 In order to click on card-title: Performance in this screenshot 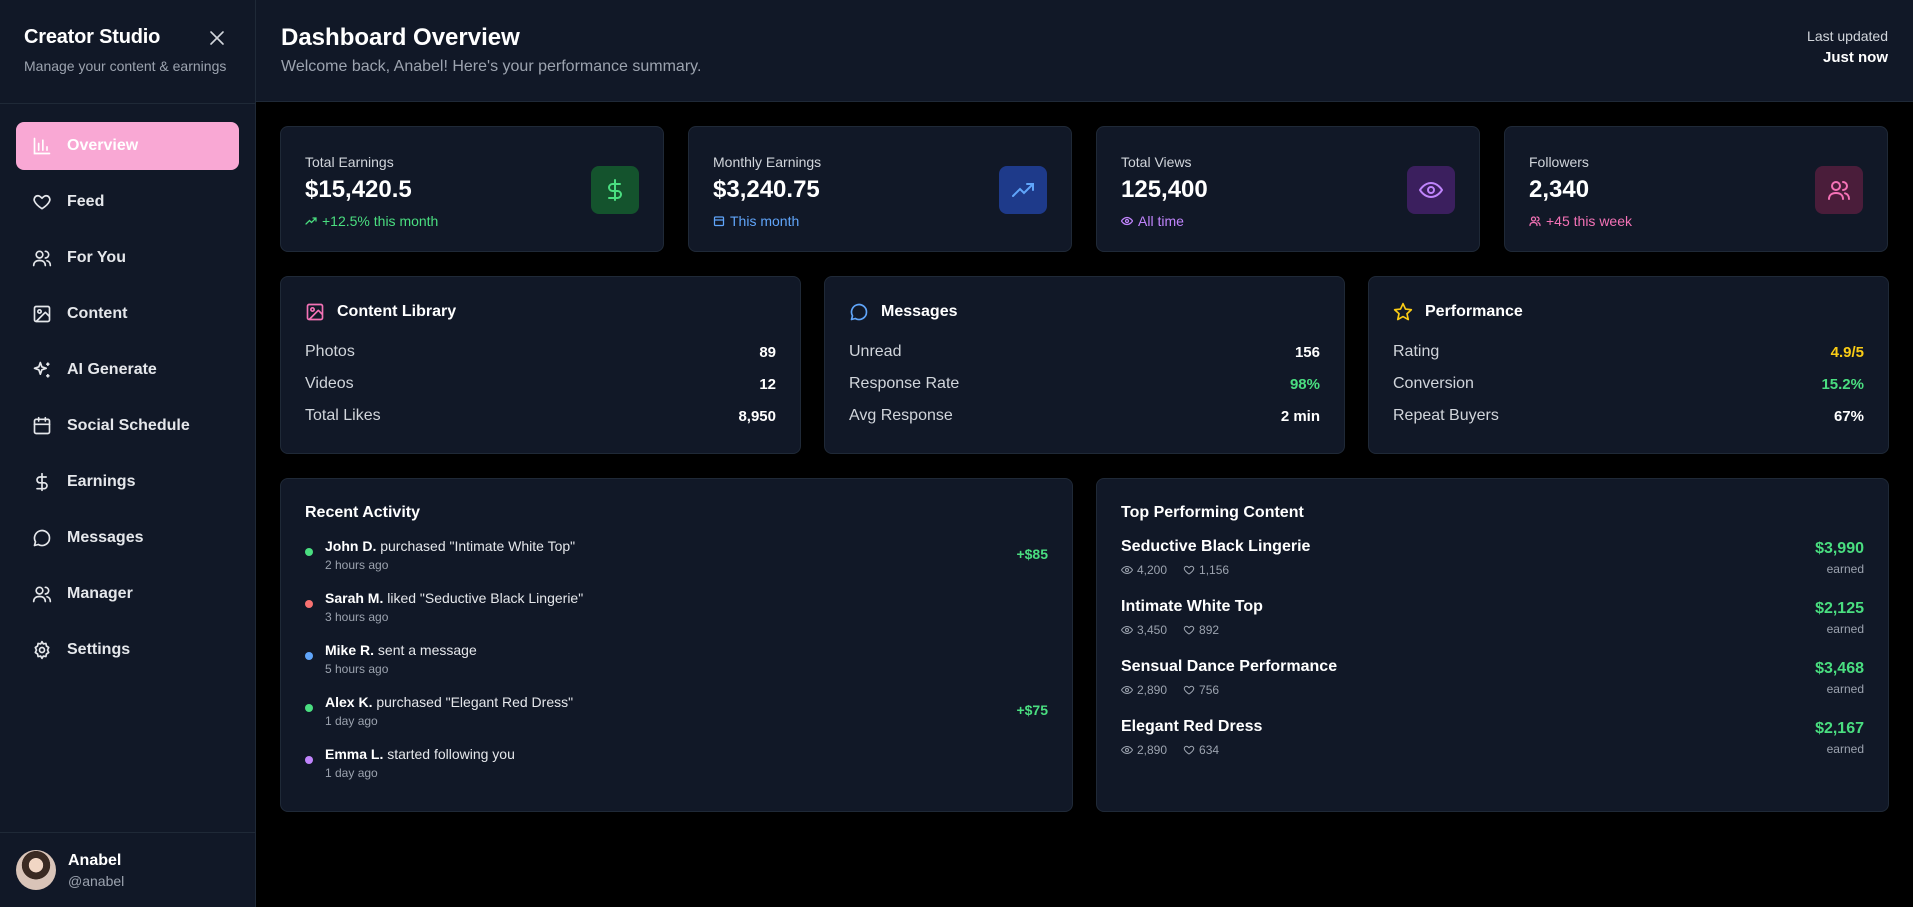, I will do `click(1474, 311)`.